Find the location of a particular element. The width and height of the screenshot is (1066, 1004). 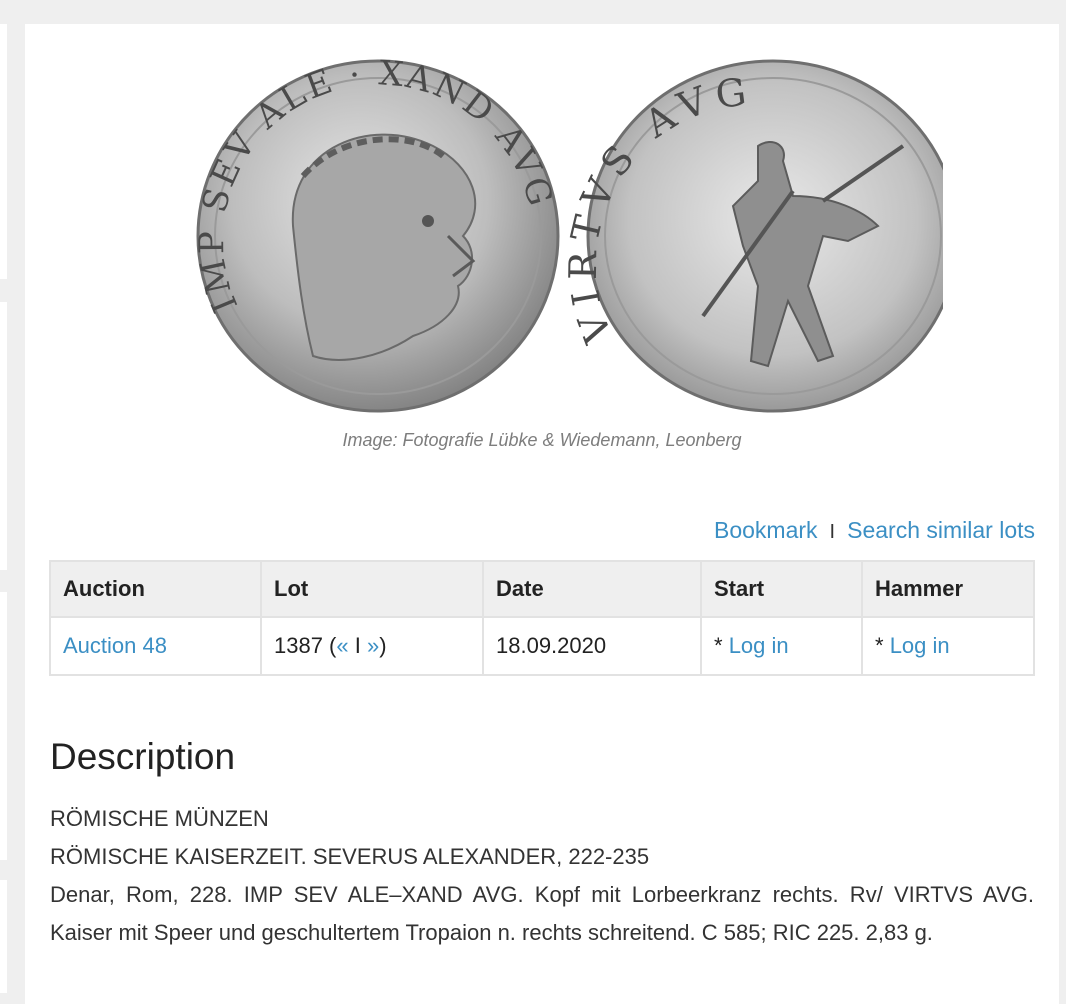

header-date: Date is located at coordinates (592, 589).